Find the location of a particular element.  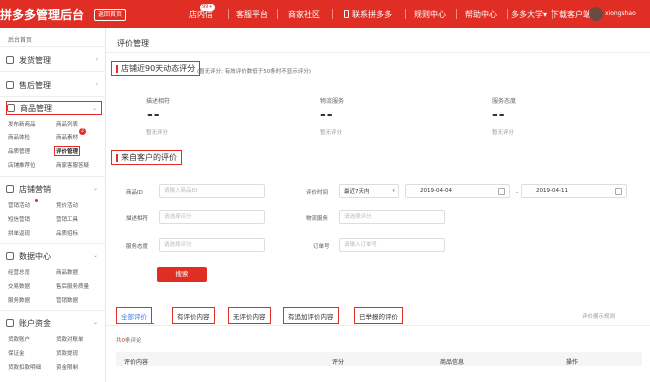

inbox-badge: 99+ is located at coordinates (207, 7).